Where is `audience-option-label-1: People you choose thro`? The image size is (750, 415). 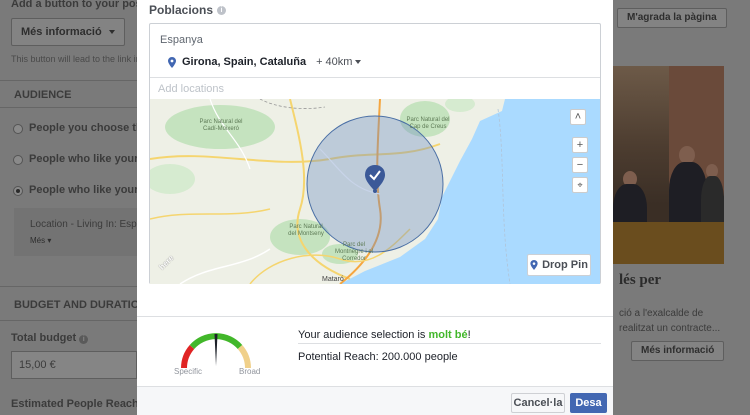
audience-option-label-1: People you choose thro is located at coordinates (91, 128).